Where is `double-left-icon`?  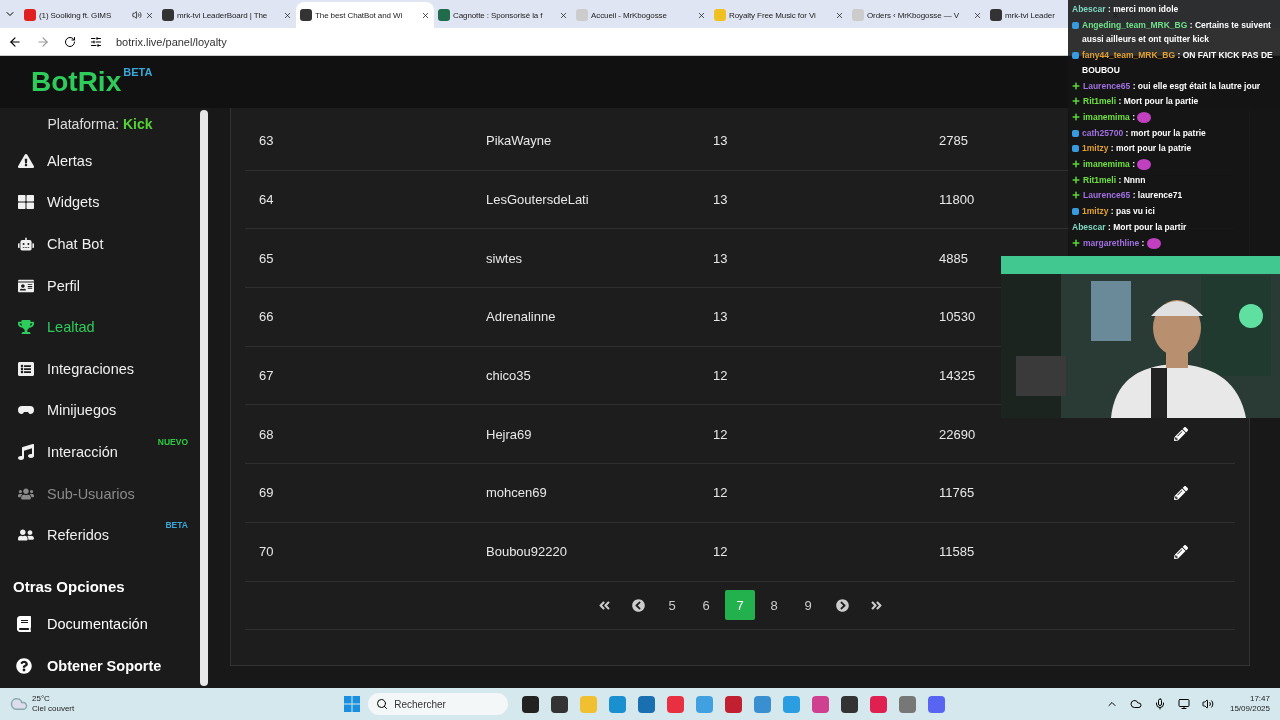 double-left-icon is located at coordinates (604, 605).